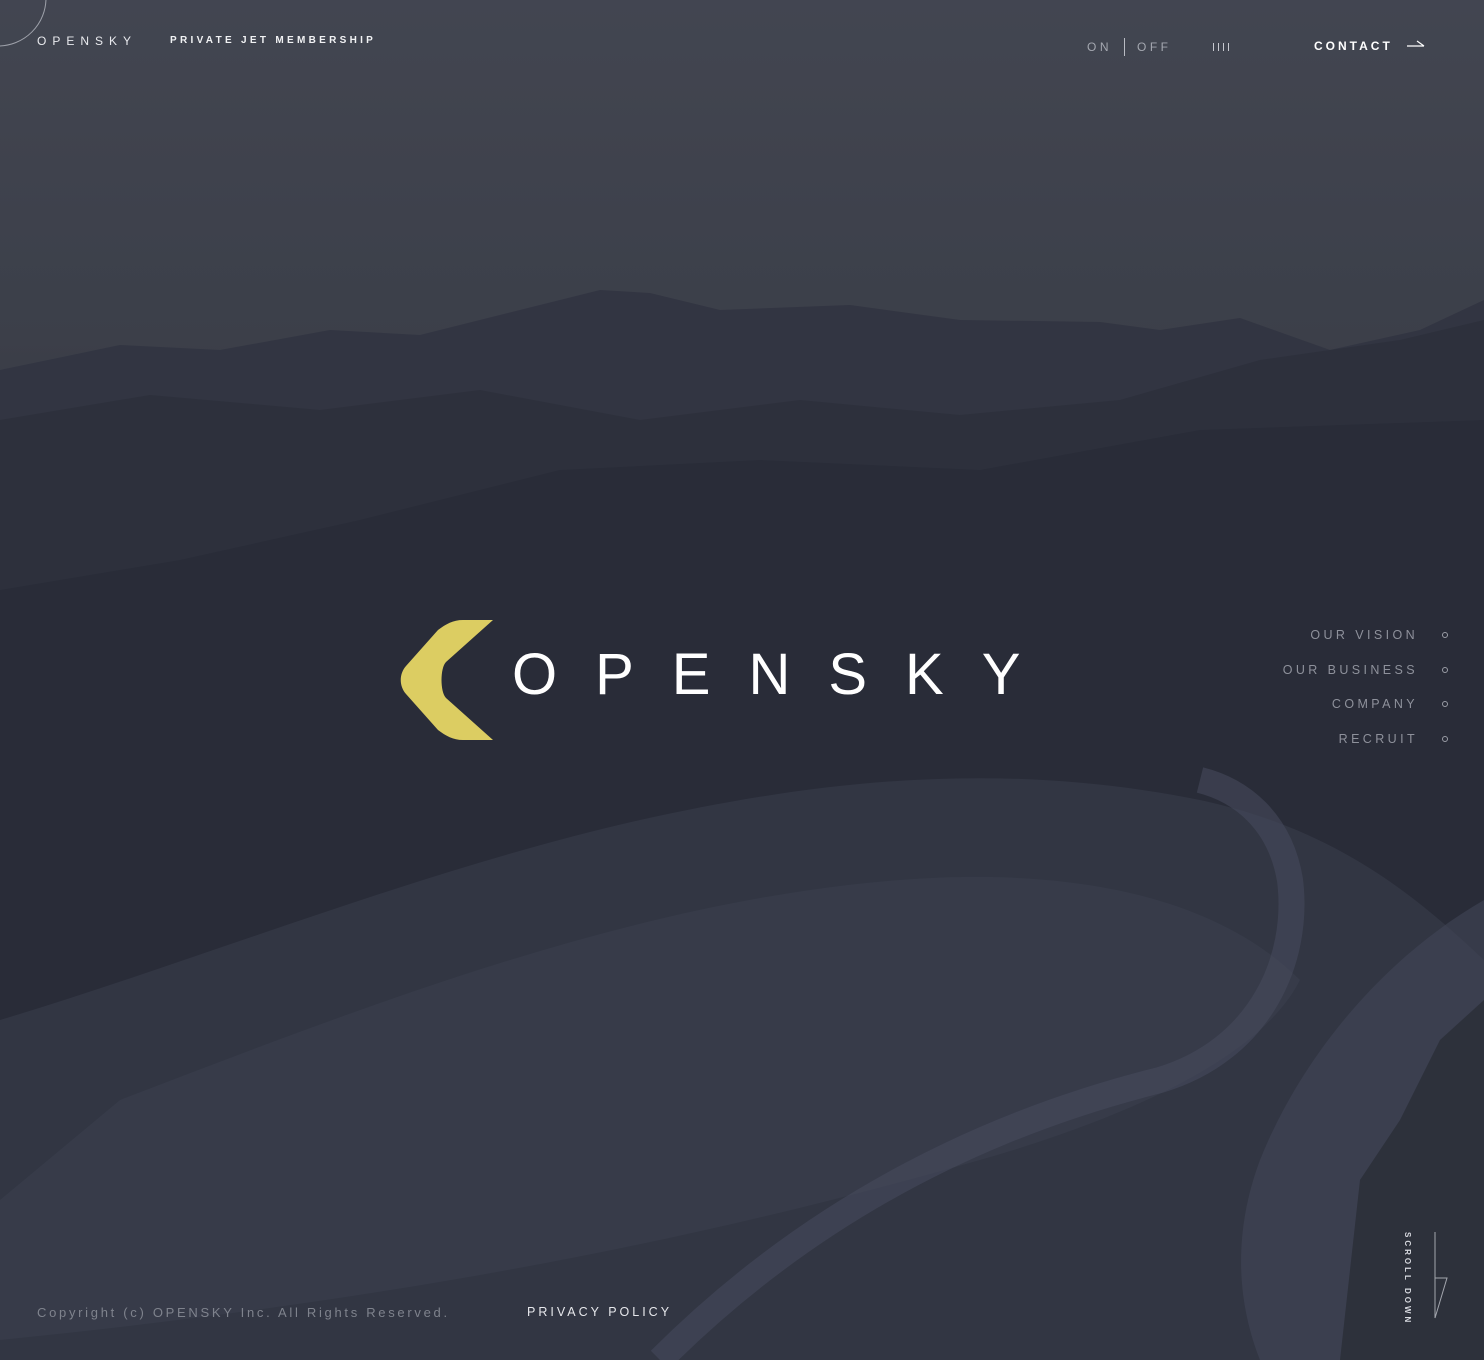 The width and height of the screenshot is (1484, 1360). Describe the element at coordinates (87, 41) in the screenshot. I see `header-brand-link: OPENSKY` at that location.